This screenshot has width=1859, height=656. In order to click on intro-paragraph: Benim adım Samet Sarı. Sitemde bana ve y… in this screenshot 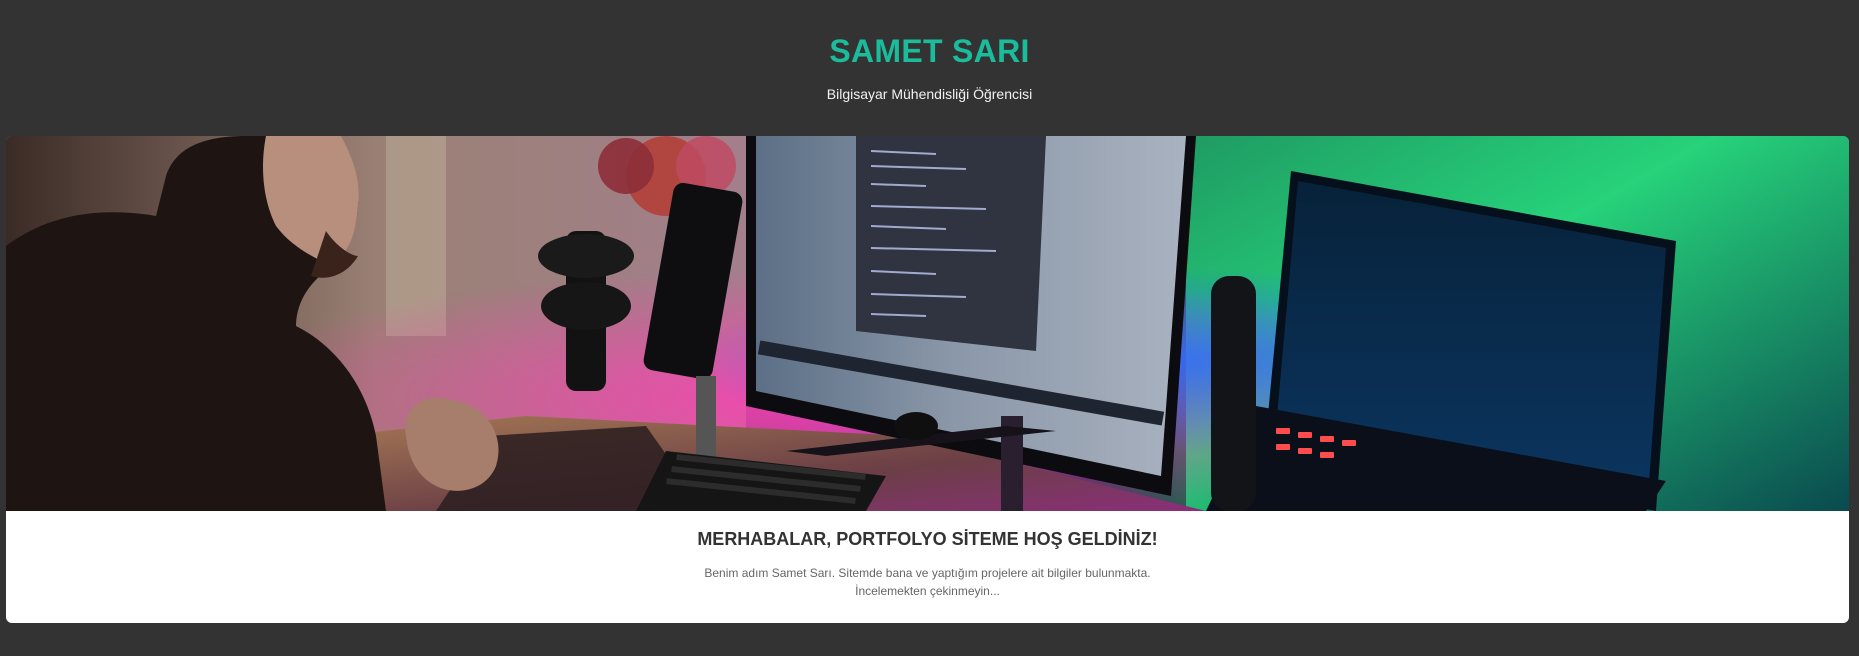, I will do `click(927, 582)`.